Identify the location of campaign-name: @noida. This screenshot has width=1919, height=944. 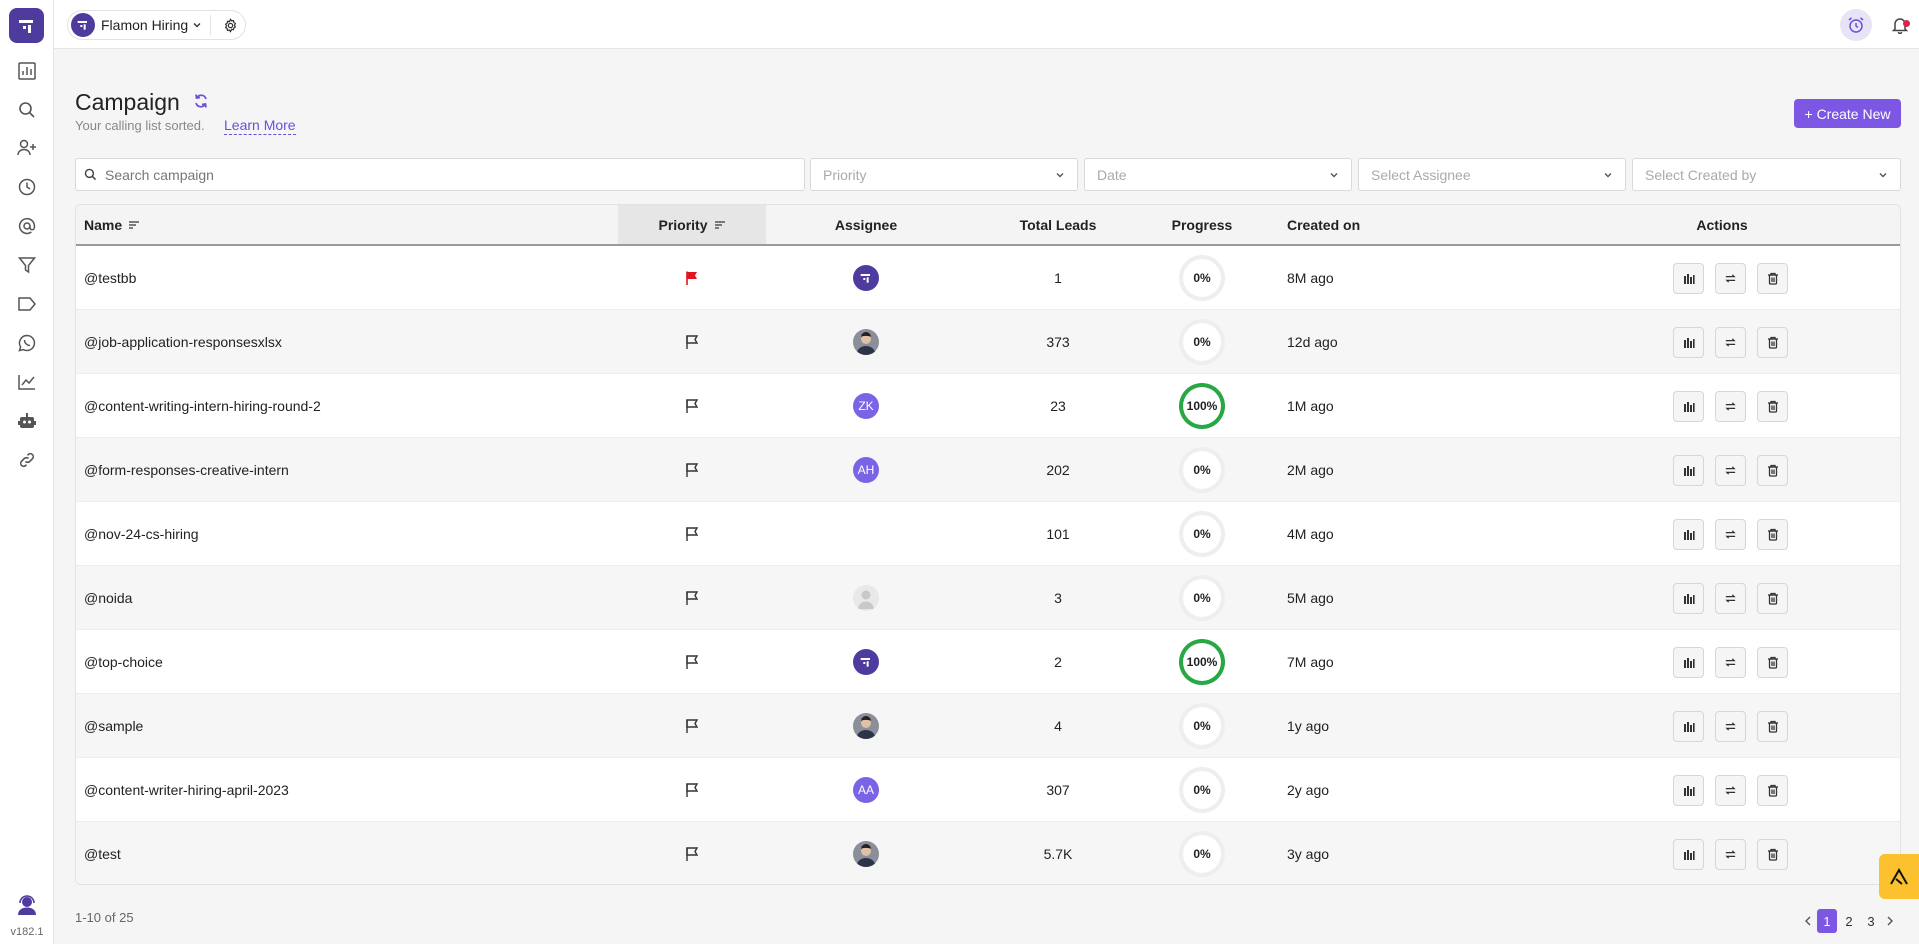
(108, 598).